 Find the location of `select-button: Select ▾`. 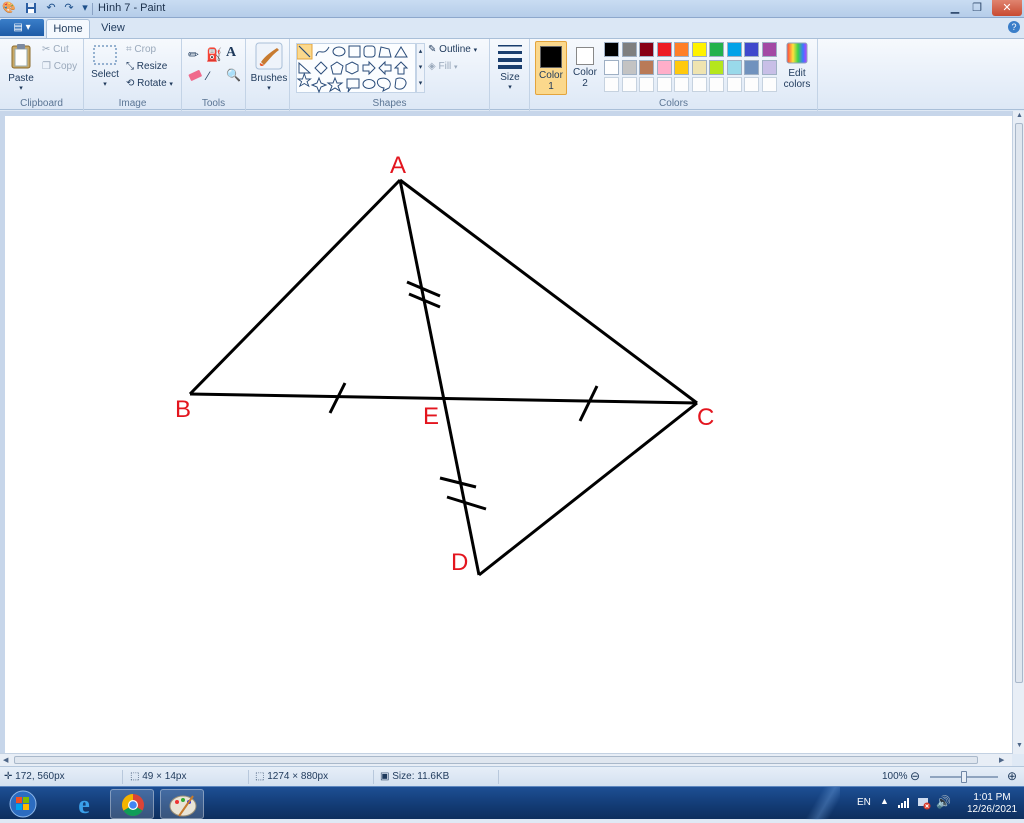

select-button: Select ▾ is located at coordinates (105, 66).